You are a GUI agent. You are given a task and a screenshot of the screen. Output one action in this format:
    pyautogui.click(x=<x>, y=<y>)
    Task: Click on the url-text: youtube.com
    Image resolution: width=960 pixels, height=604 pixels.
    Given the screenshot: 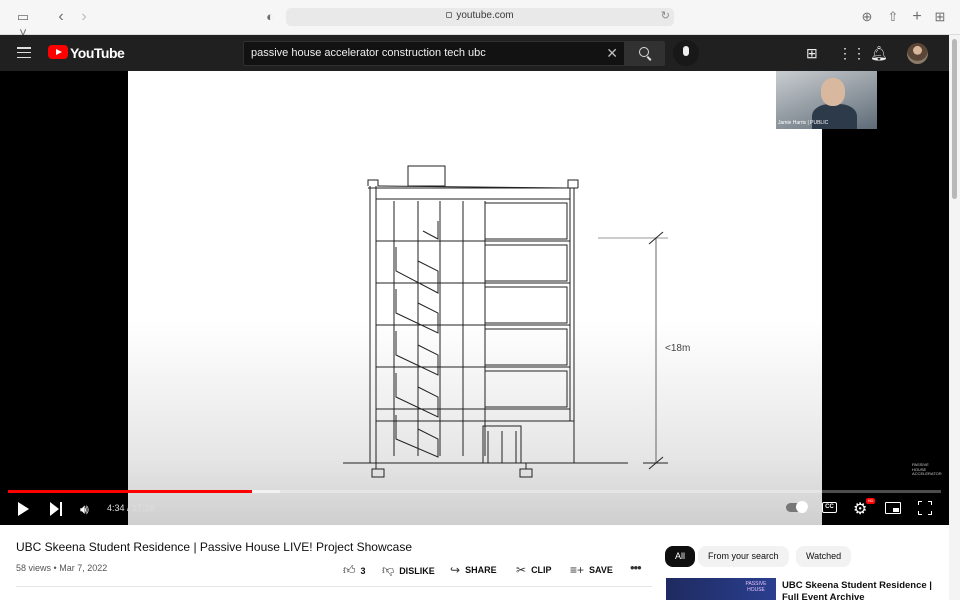 What is the action you would take?
    pyautogui.click(x=485, y=15)
    